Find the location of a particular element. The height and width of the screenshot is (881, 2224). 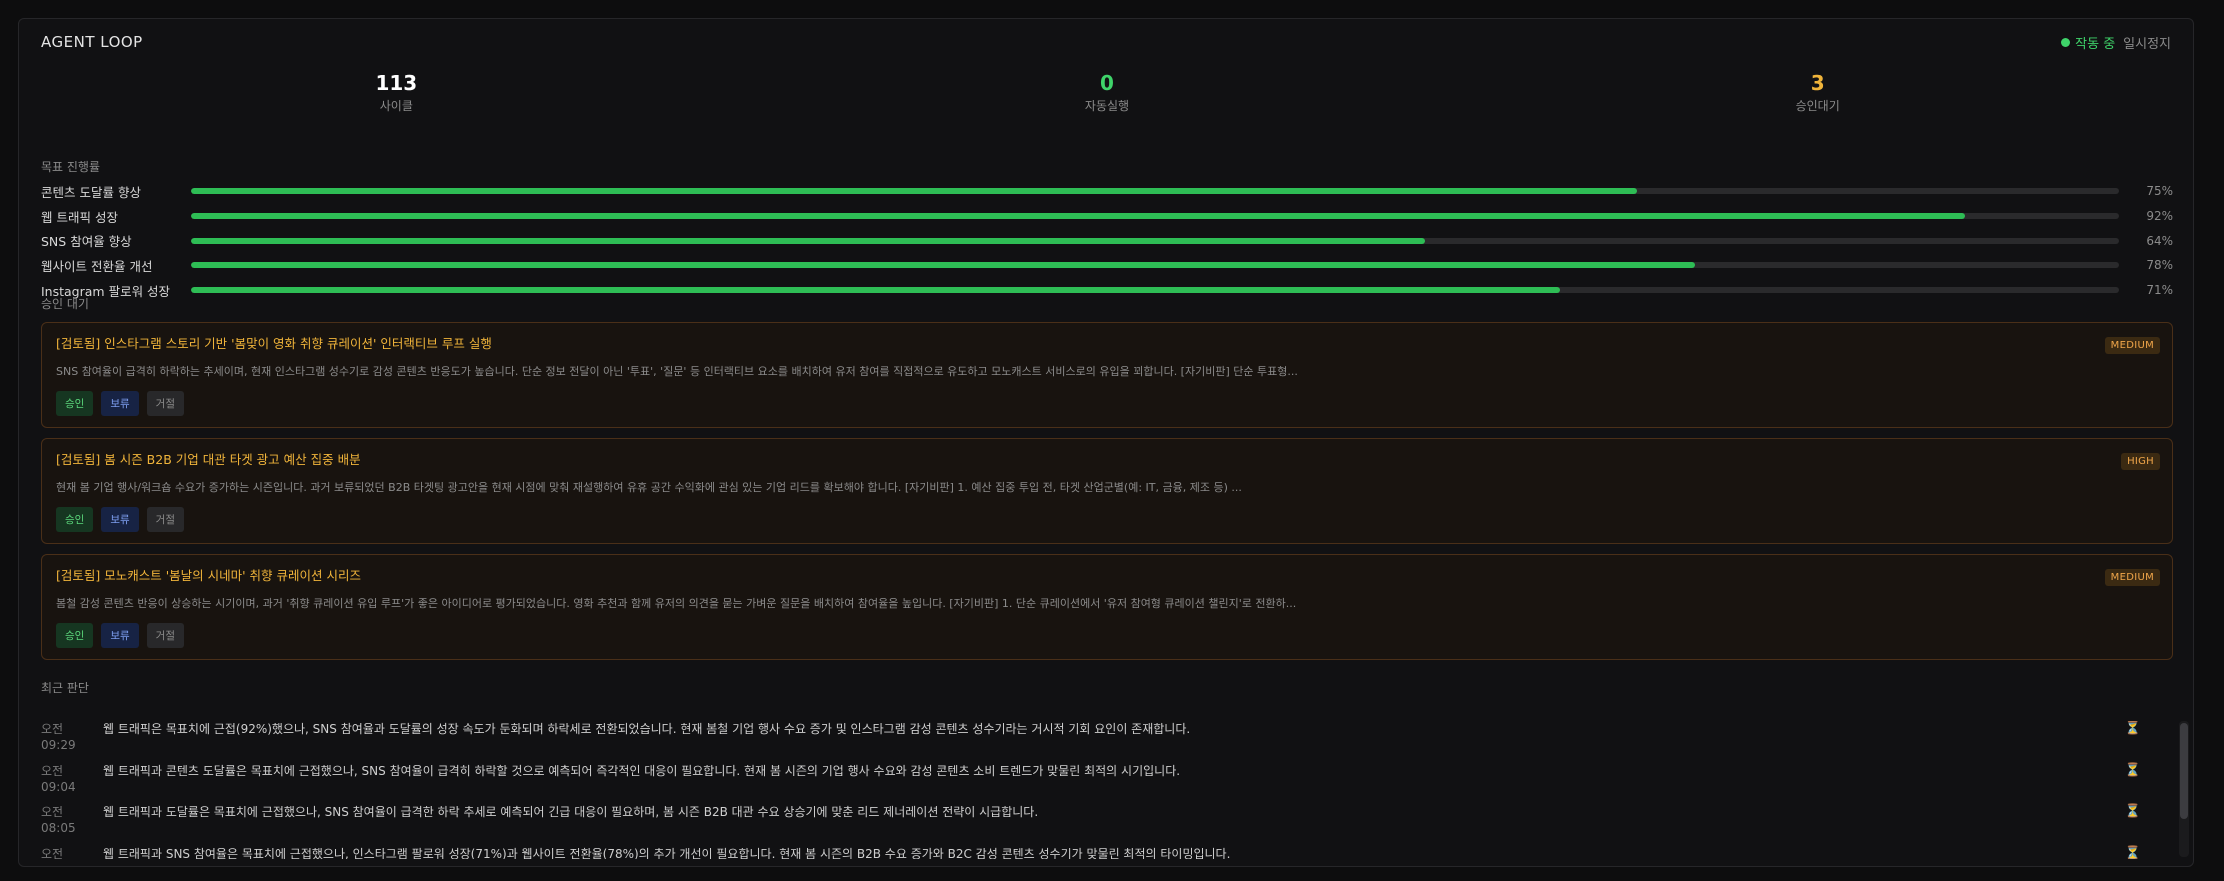

goal-name: SNS 참여율 향상 is located at coordinates (86, 242).